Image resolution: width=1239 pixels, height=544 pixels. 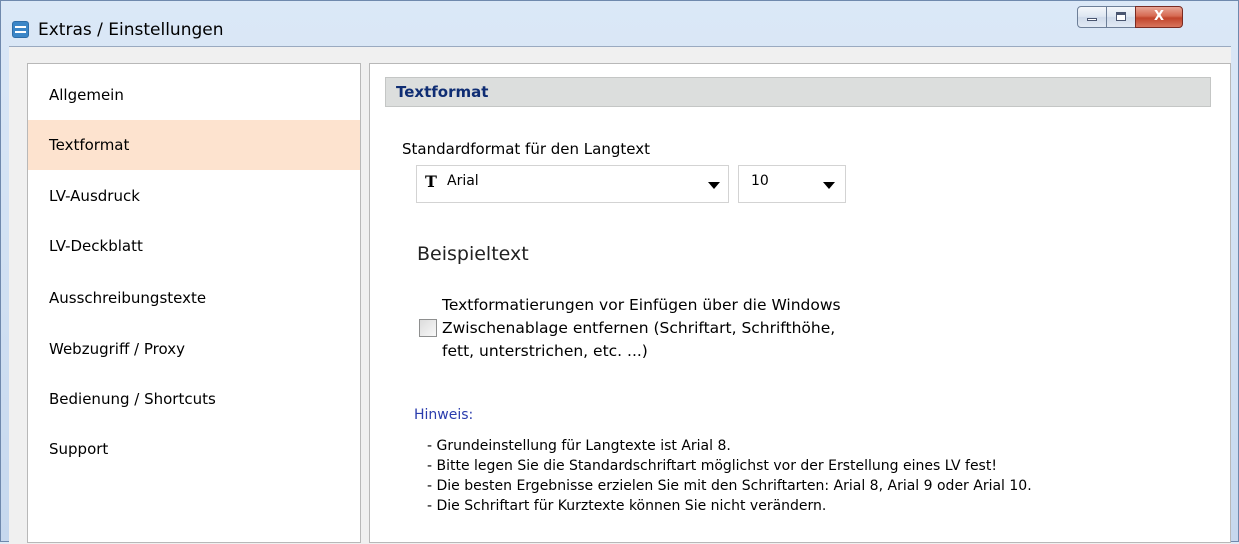 What do you see at coordinates (526, 149) in the screenshot?
I see `standard-format-label: Standardformat für den Langtext` at bounding box center [526, 149].